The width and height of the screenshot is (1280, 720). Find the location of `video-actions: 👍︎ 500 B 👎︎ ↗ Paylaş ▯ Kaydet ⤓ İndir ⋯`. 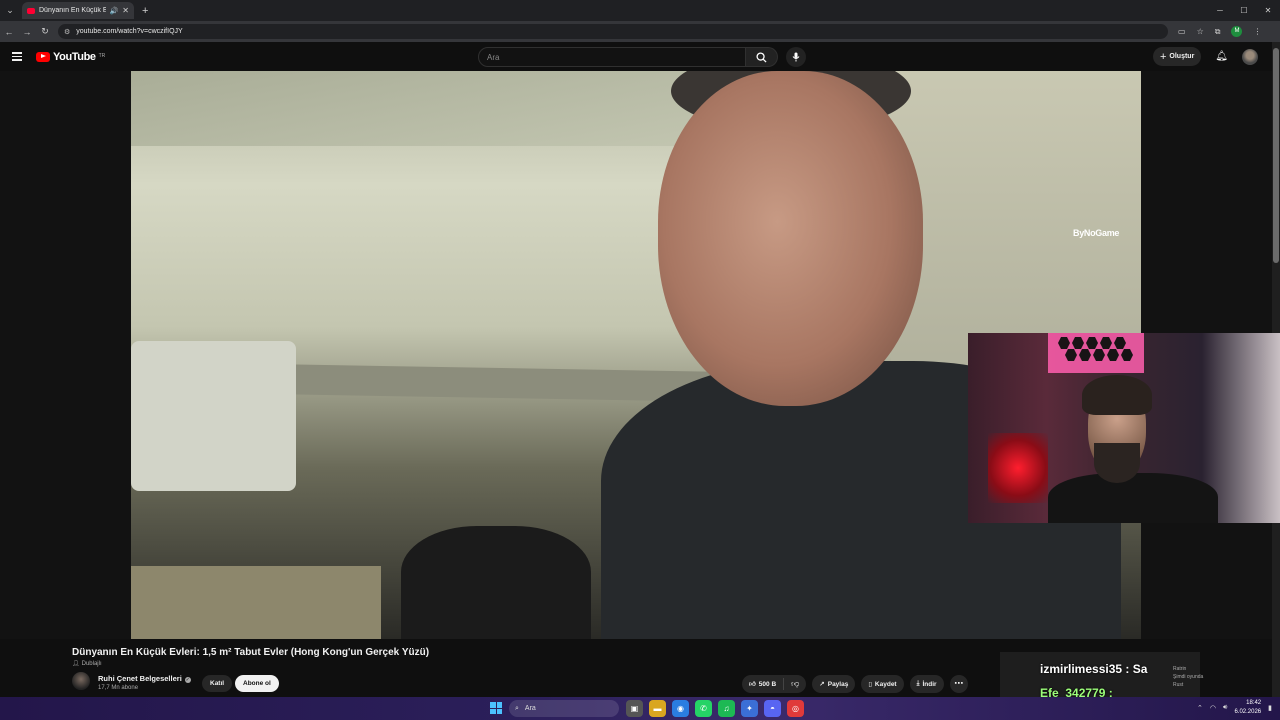

video-actions: 👍︎ 500 B 👎︎ ↗ Paylaş ▯ Kaydet ⤓ İndir ⋯ is located at coordinates (855, 684).